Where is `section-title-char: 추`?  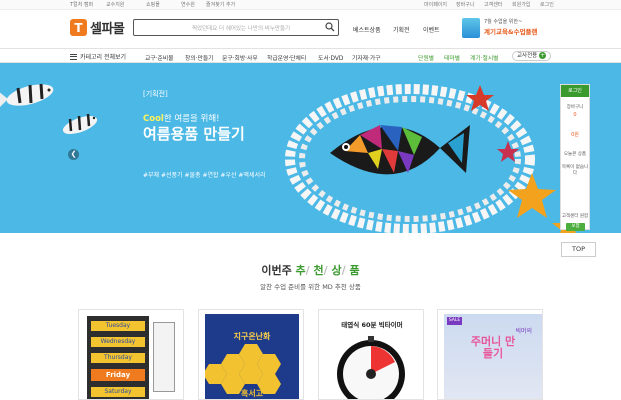
section-title-char: 추 is located at coordinates (300, 270).